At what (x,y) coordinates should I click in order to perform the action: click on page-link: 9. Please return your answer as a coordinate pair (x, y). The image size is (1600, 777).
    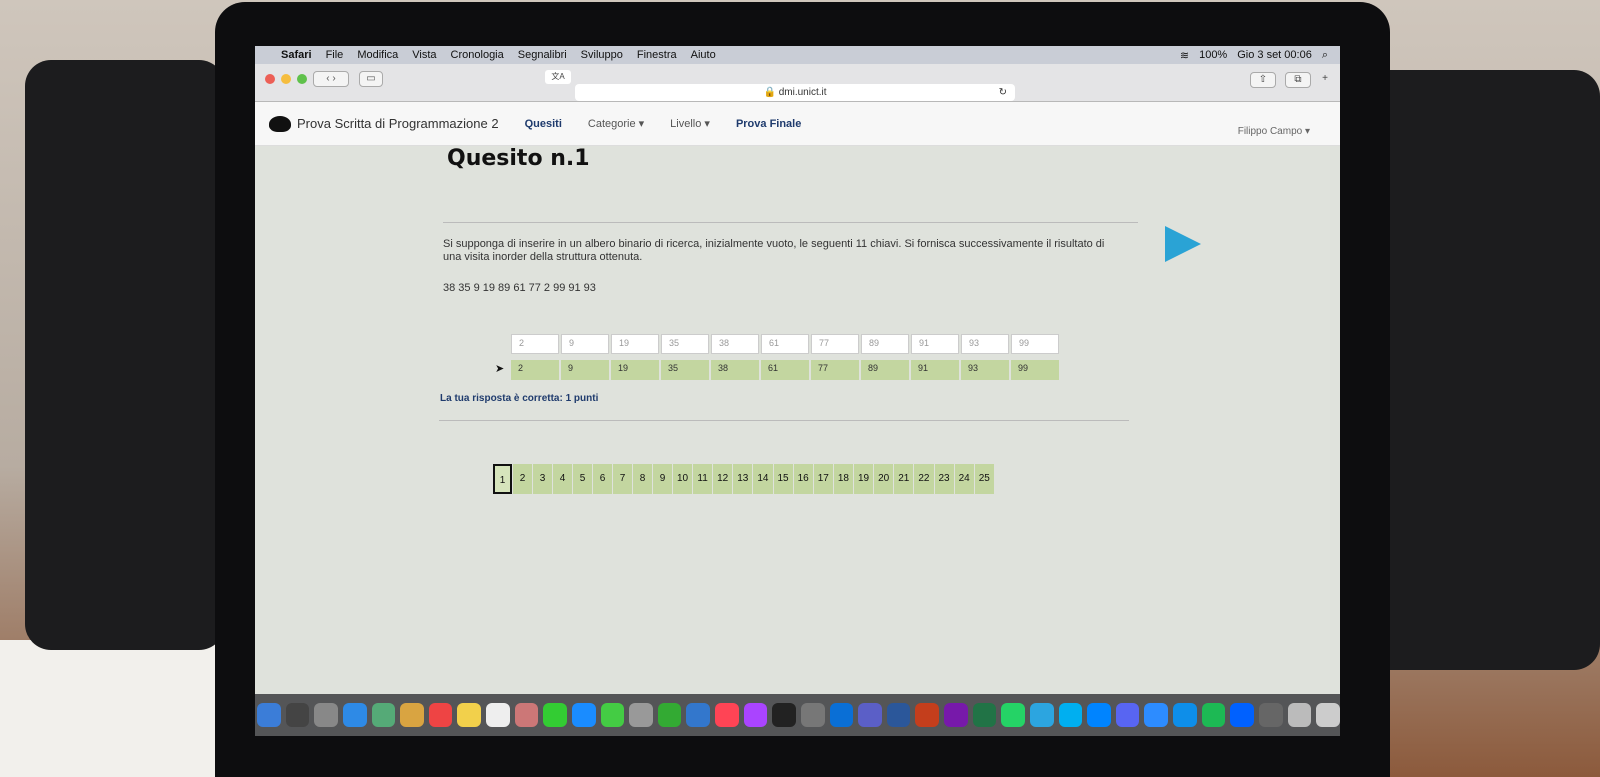
    Looking at the image, I should click on (662, 479).